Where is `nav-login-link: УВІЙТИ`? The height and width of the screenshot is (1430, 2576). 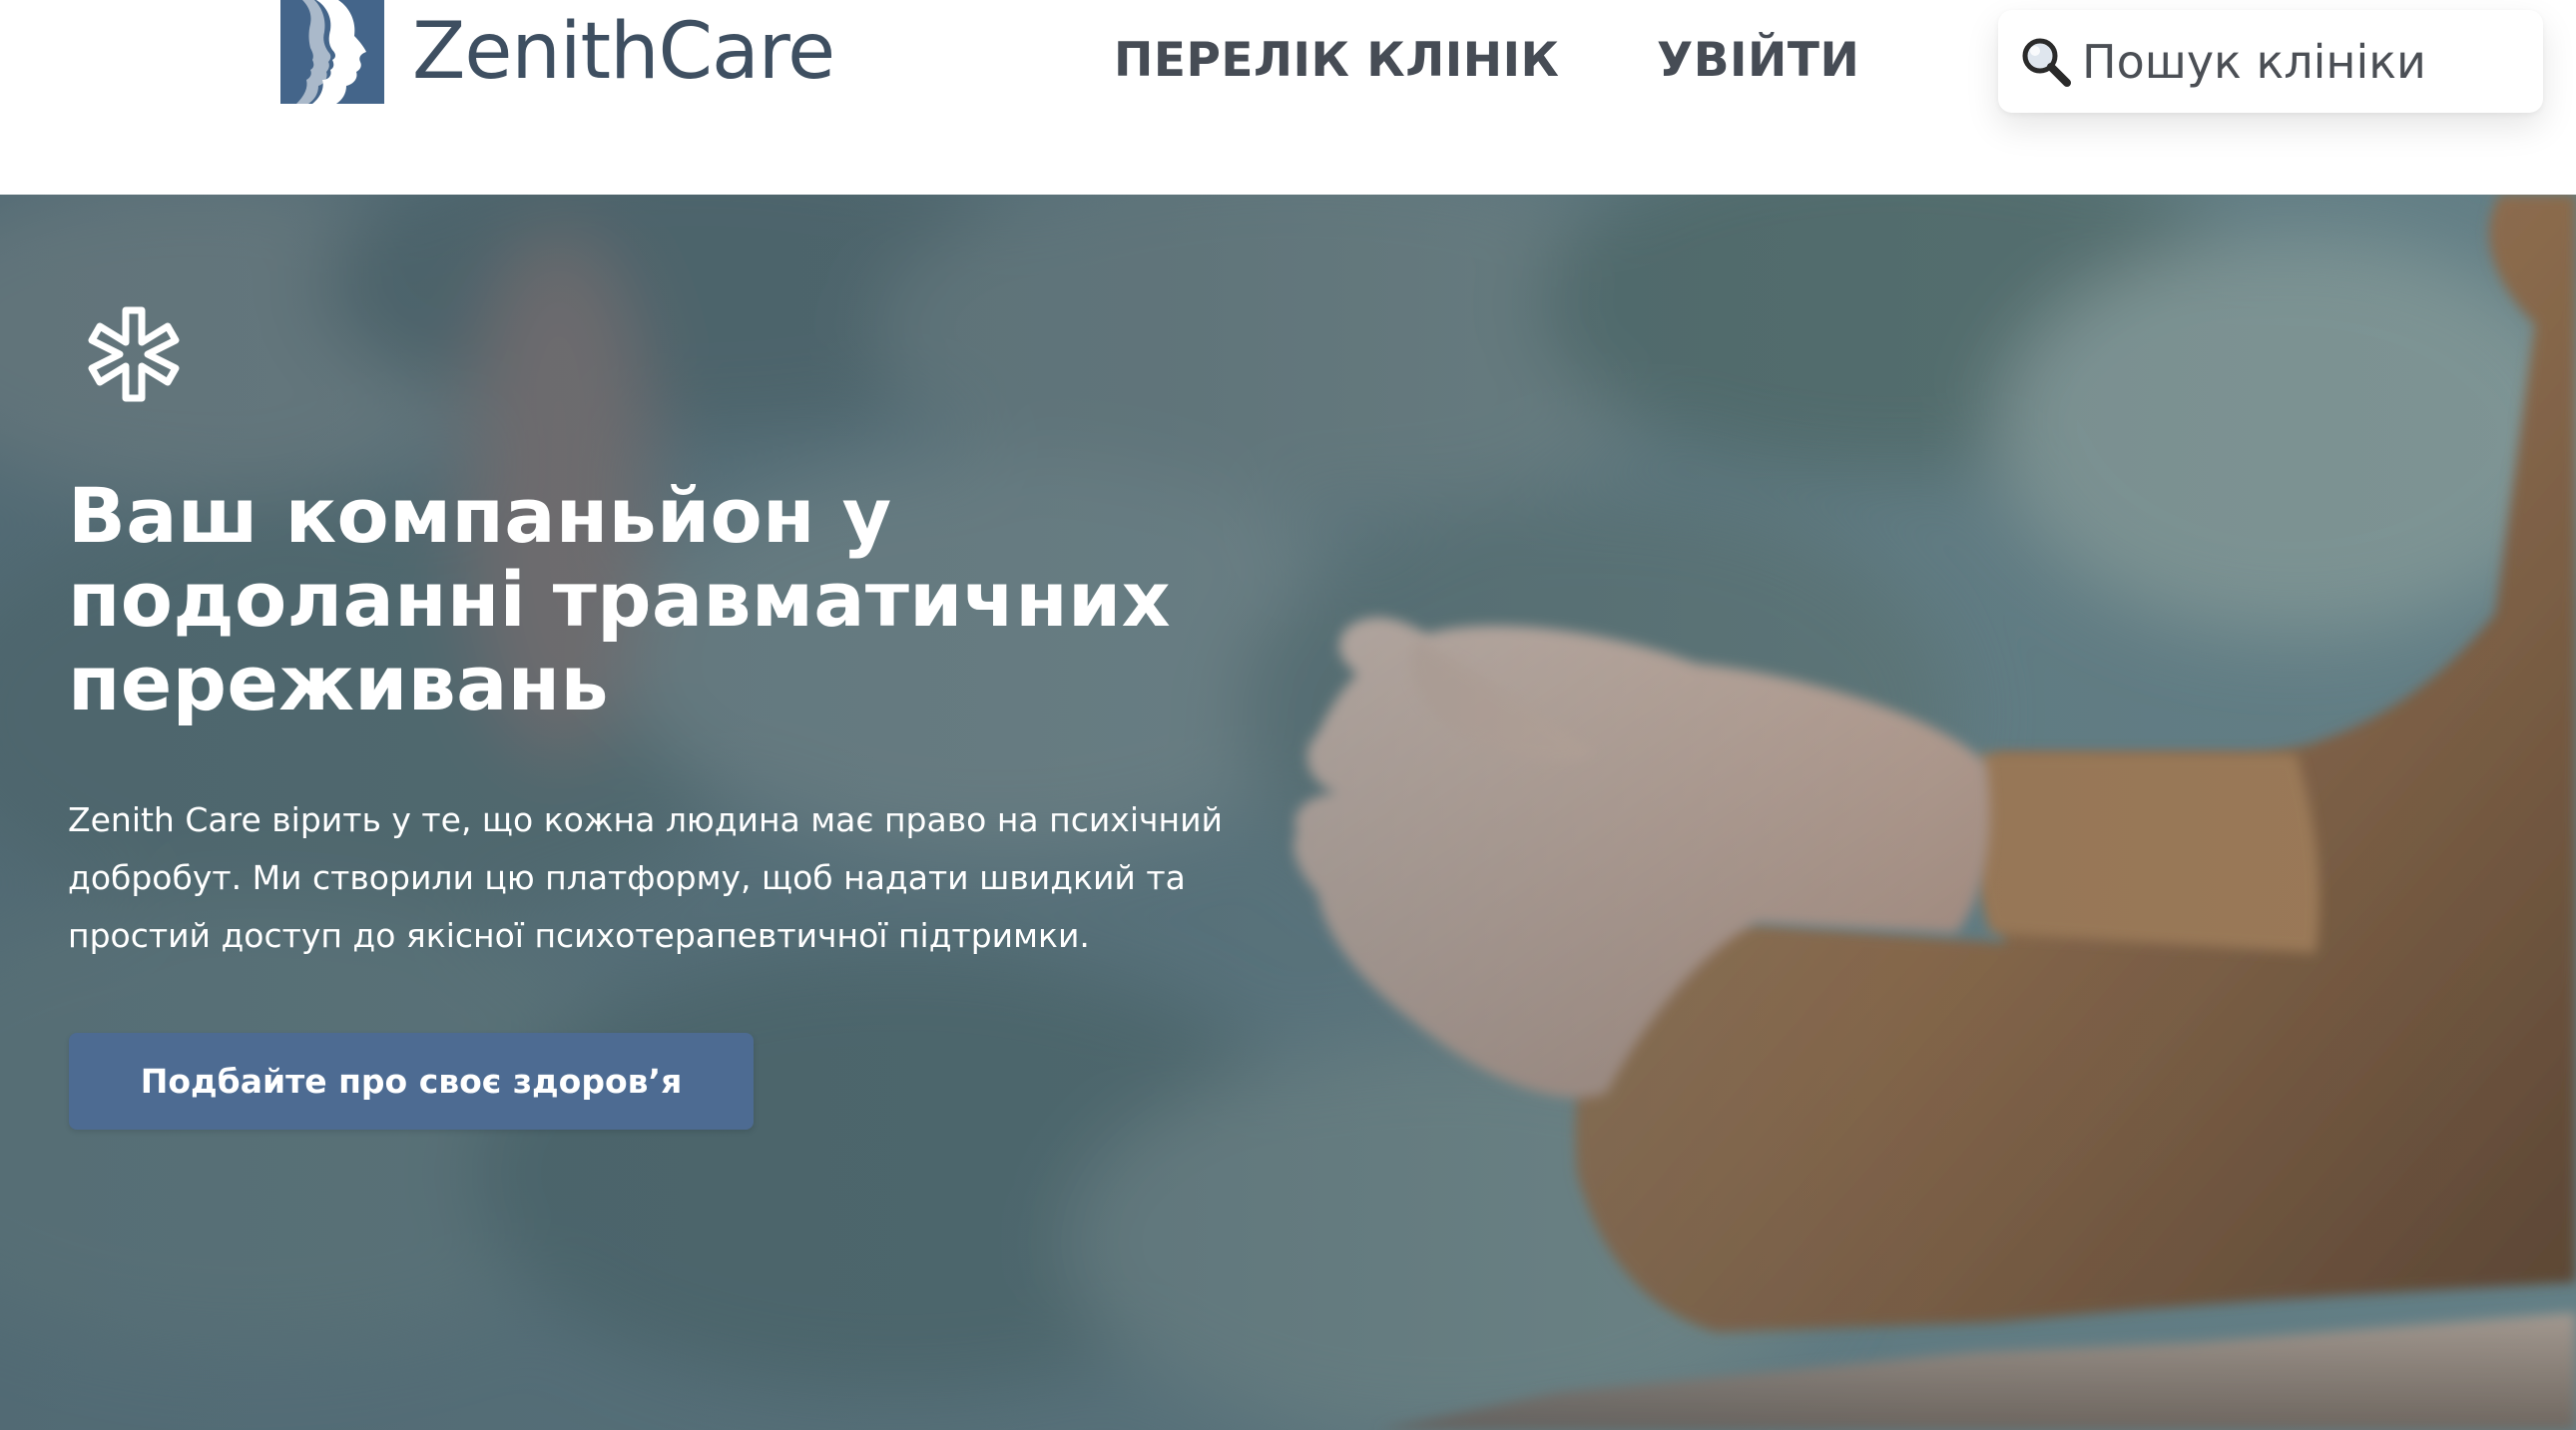 nav-login-link: УВІЙТИ is located at coordinates (1758, 61).